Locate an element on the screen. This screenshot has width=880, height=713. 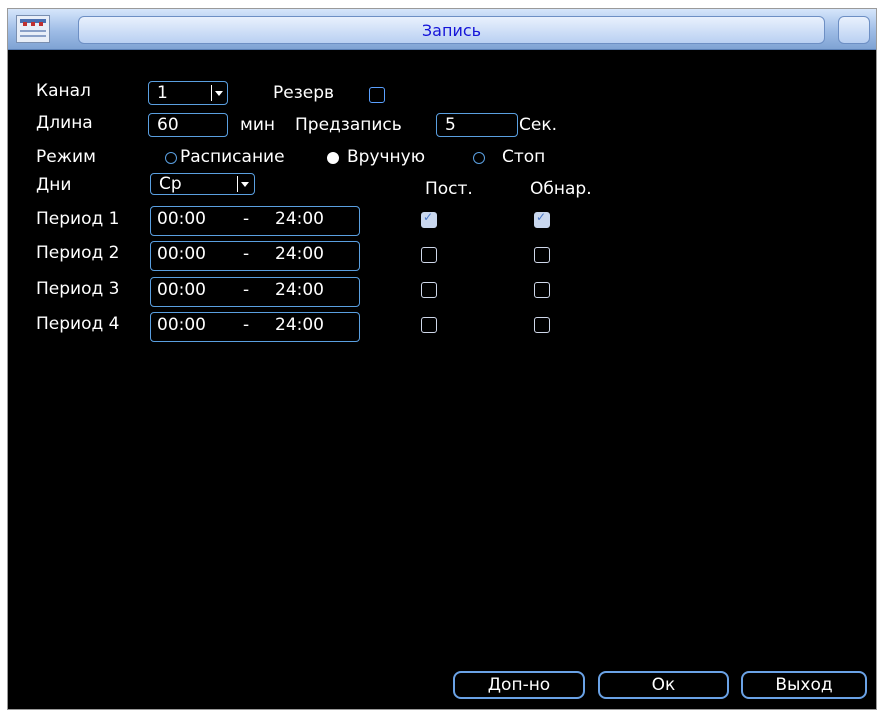
prerecord-input: 5 is located at coordinates (477, 125).